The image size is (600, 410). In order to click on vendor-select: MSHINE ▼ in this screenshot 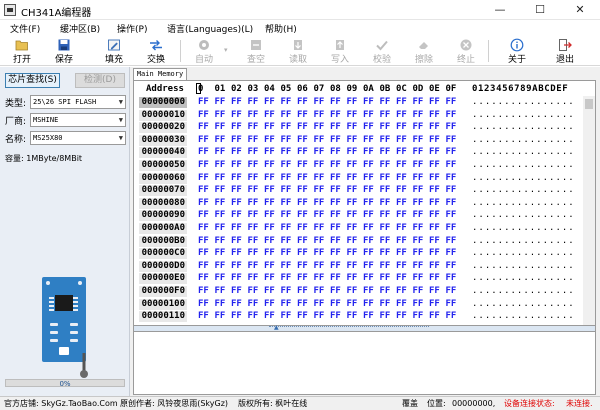, I will do `click(78, 120)`.